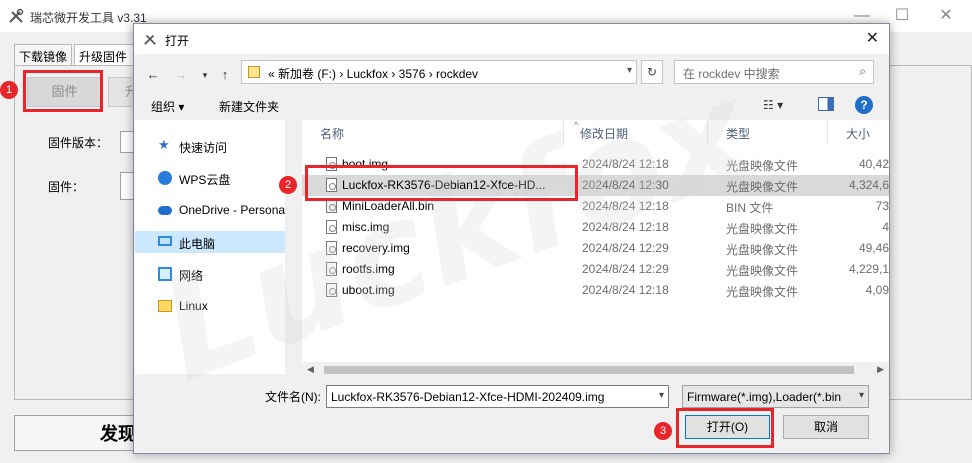 The height and width of the screenshot is (463, 972). Describe the element at coordinates (217, 146) in the screenshot. I see `nav-item-quick-access: ★ 快速访问` at that location.